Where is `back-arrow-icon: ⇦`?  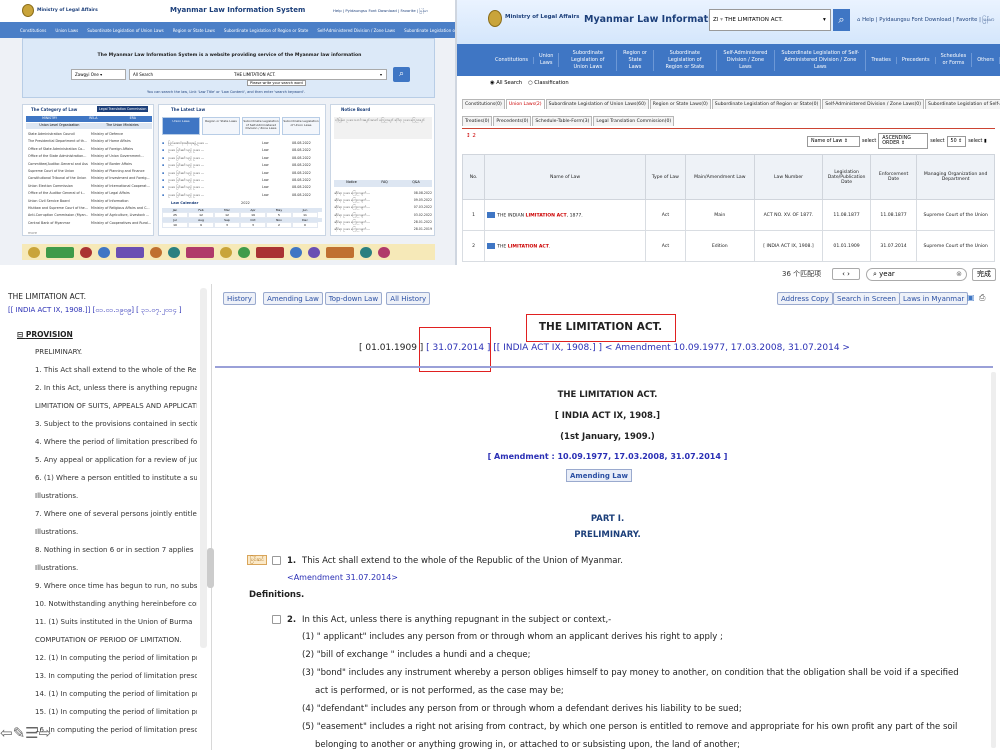
back-arrow-icon: ⇦ is located at coordinates (6, 733).